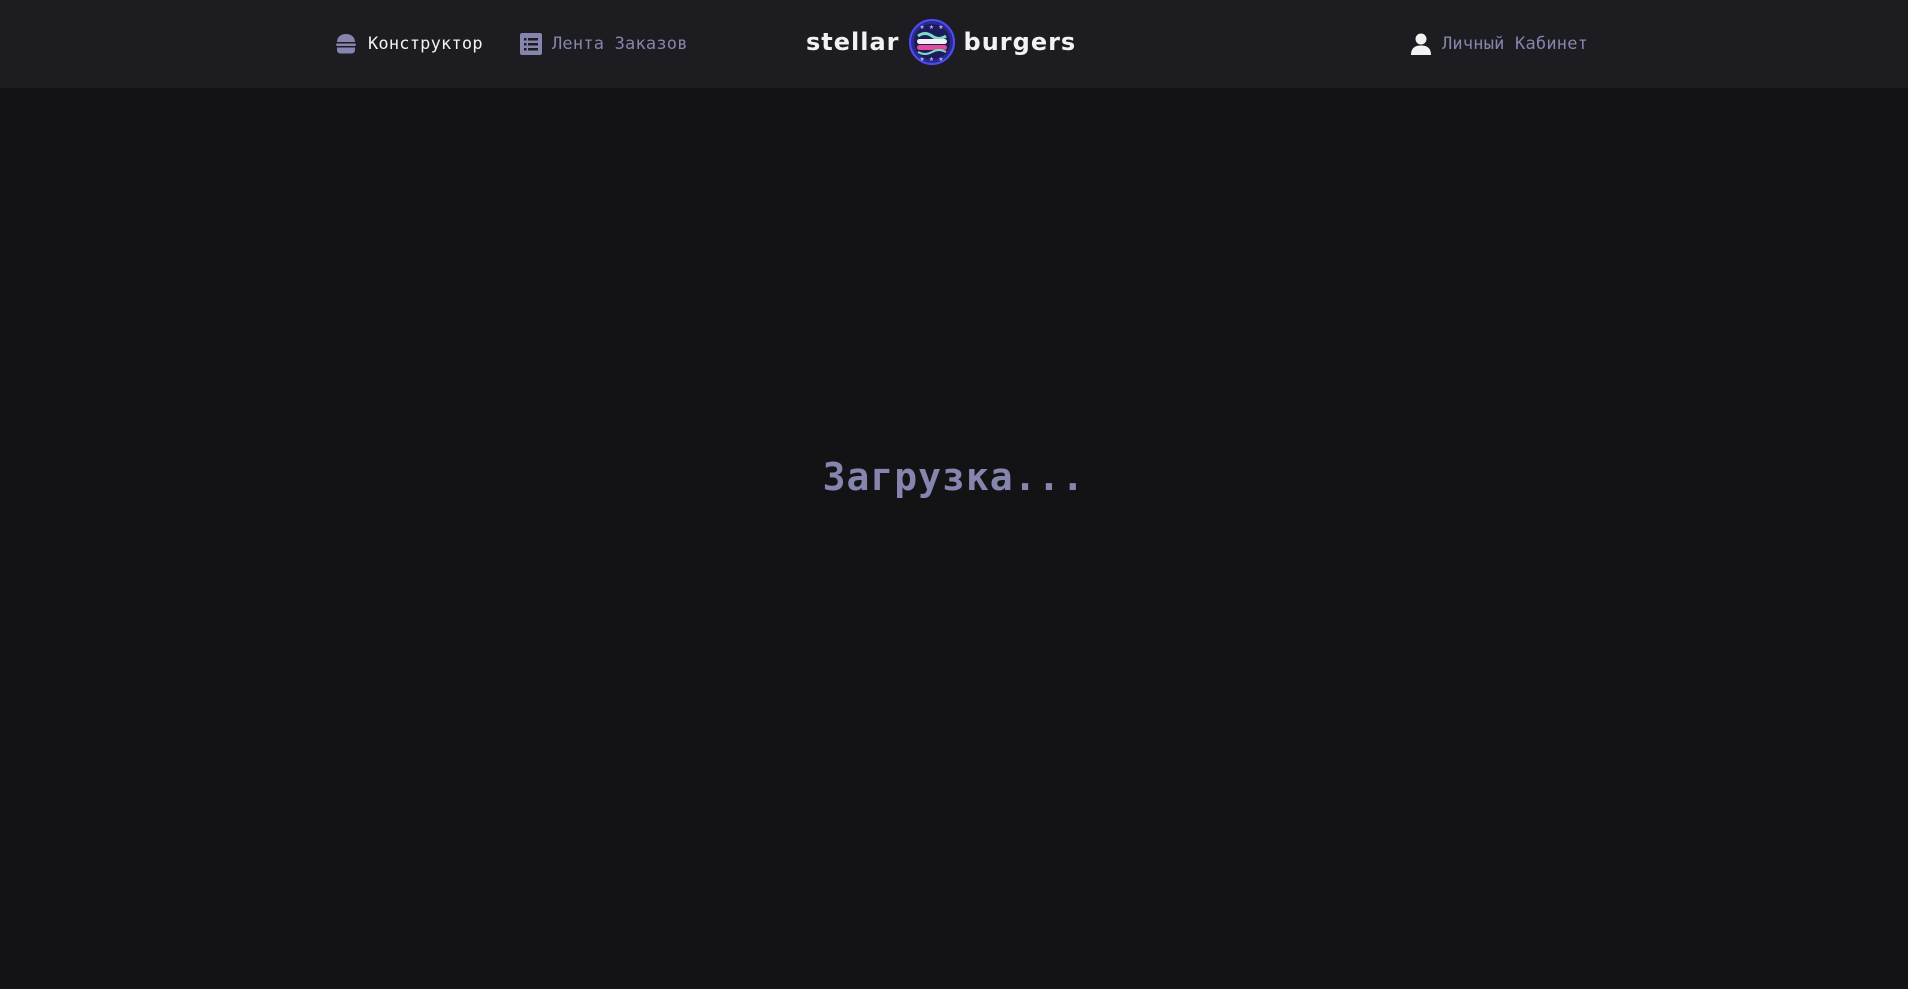 The image size is (1908, 989). I want to click on nav-feed-label: Лента Заказов, so click(620, 44).